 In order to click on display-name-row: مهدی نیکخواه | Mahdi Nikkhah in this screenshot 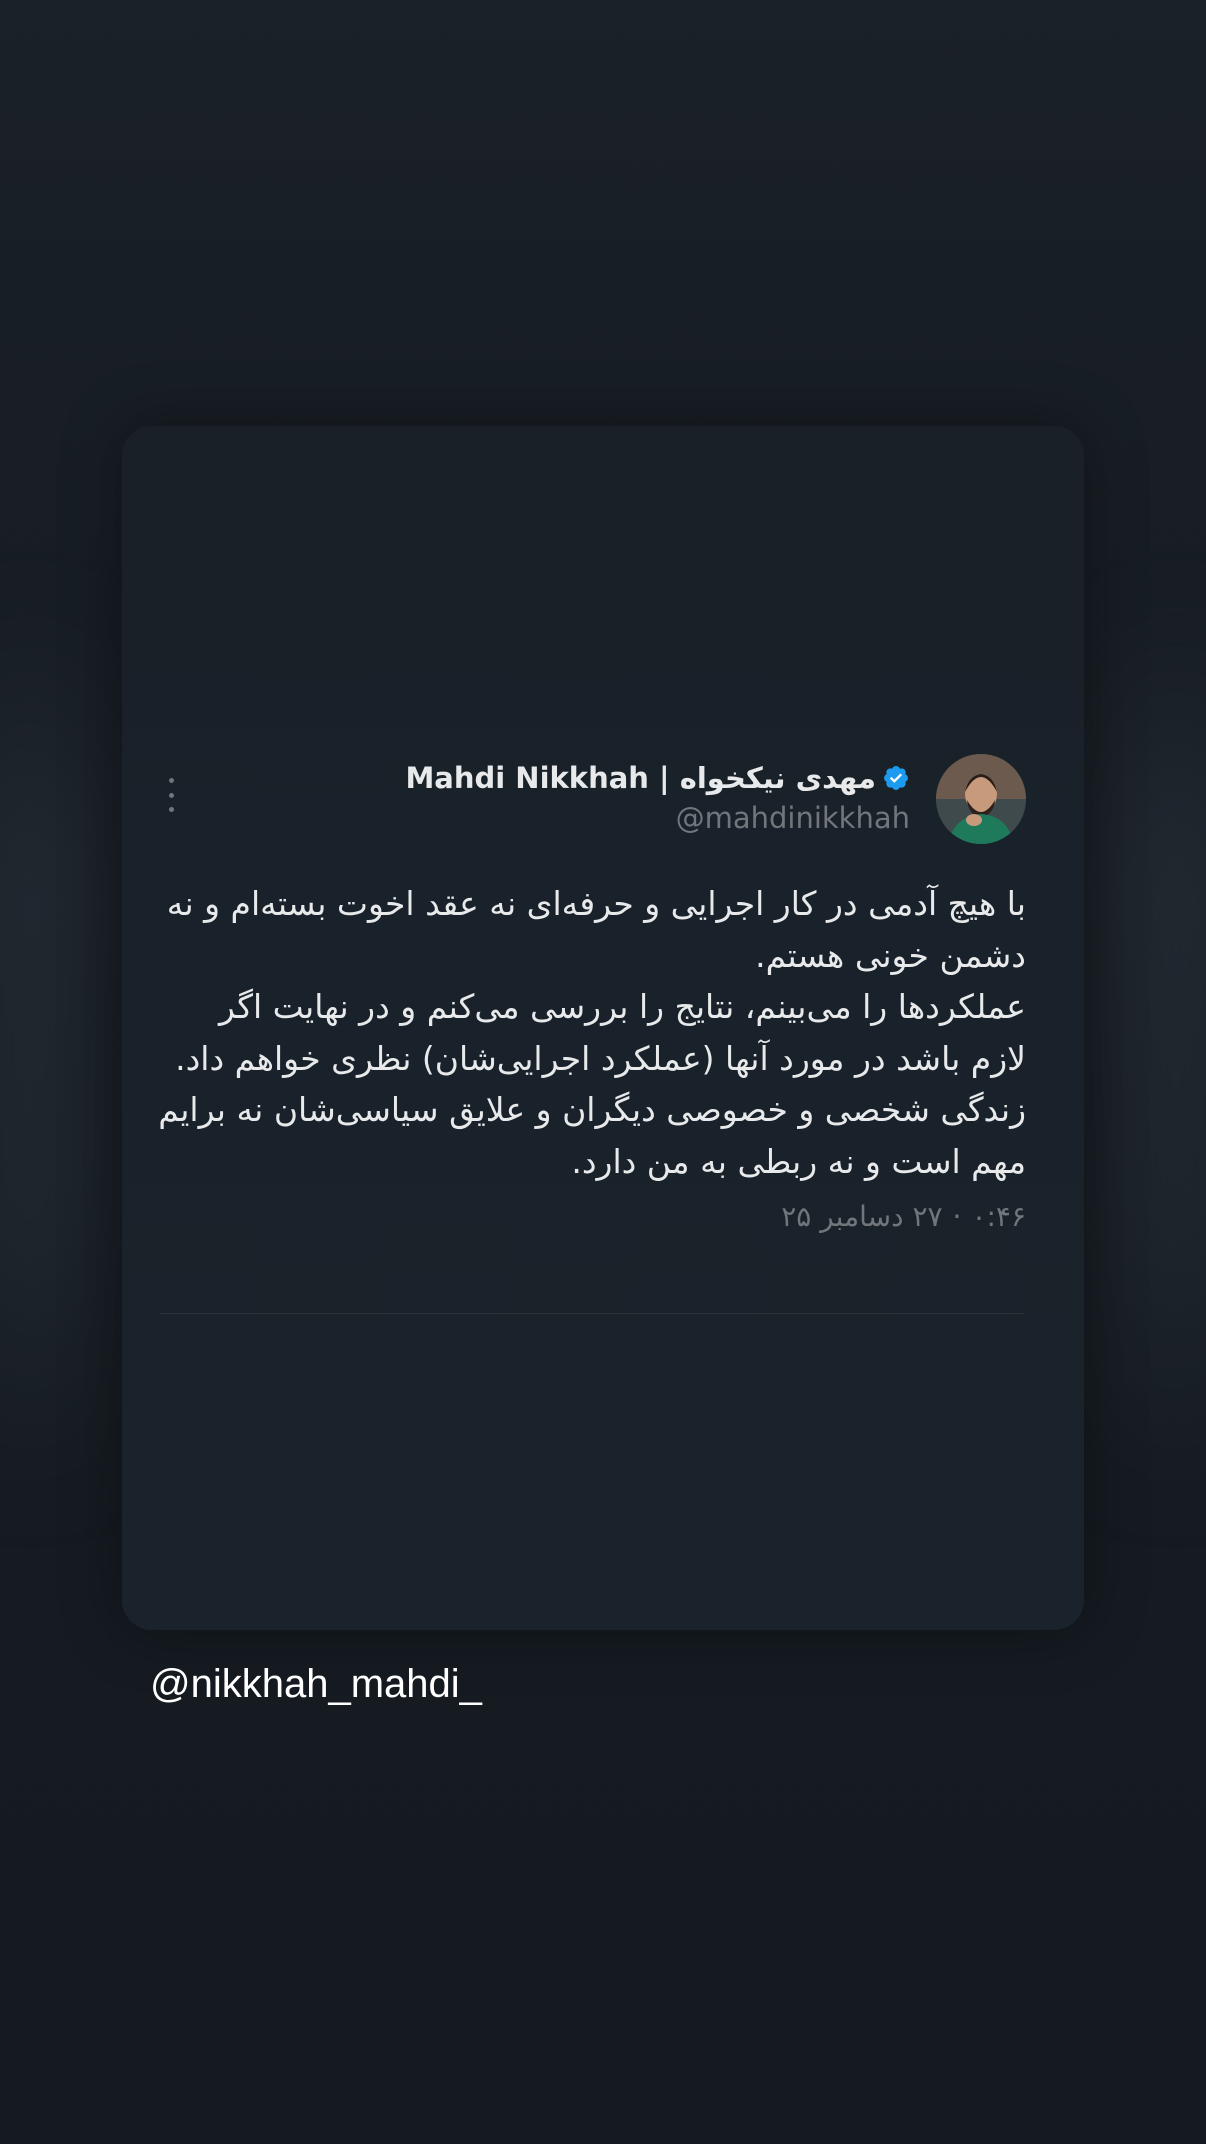, I will do `click(657, 778)`.